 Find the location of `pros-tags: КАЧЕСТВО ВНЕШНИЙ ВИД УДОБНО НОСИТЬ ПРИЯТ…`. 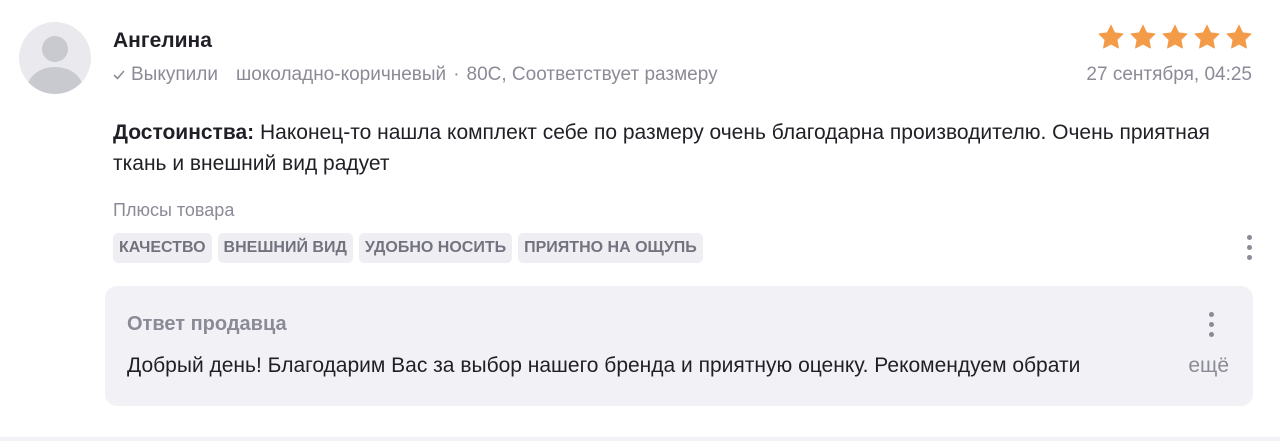

pros-tags: КАЧЕСТВО ВНЕШНИЙ ВИД УДОБНО НОСИТЬ ПРИЯТ… is located at coordinates (408, 248).